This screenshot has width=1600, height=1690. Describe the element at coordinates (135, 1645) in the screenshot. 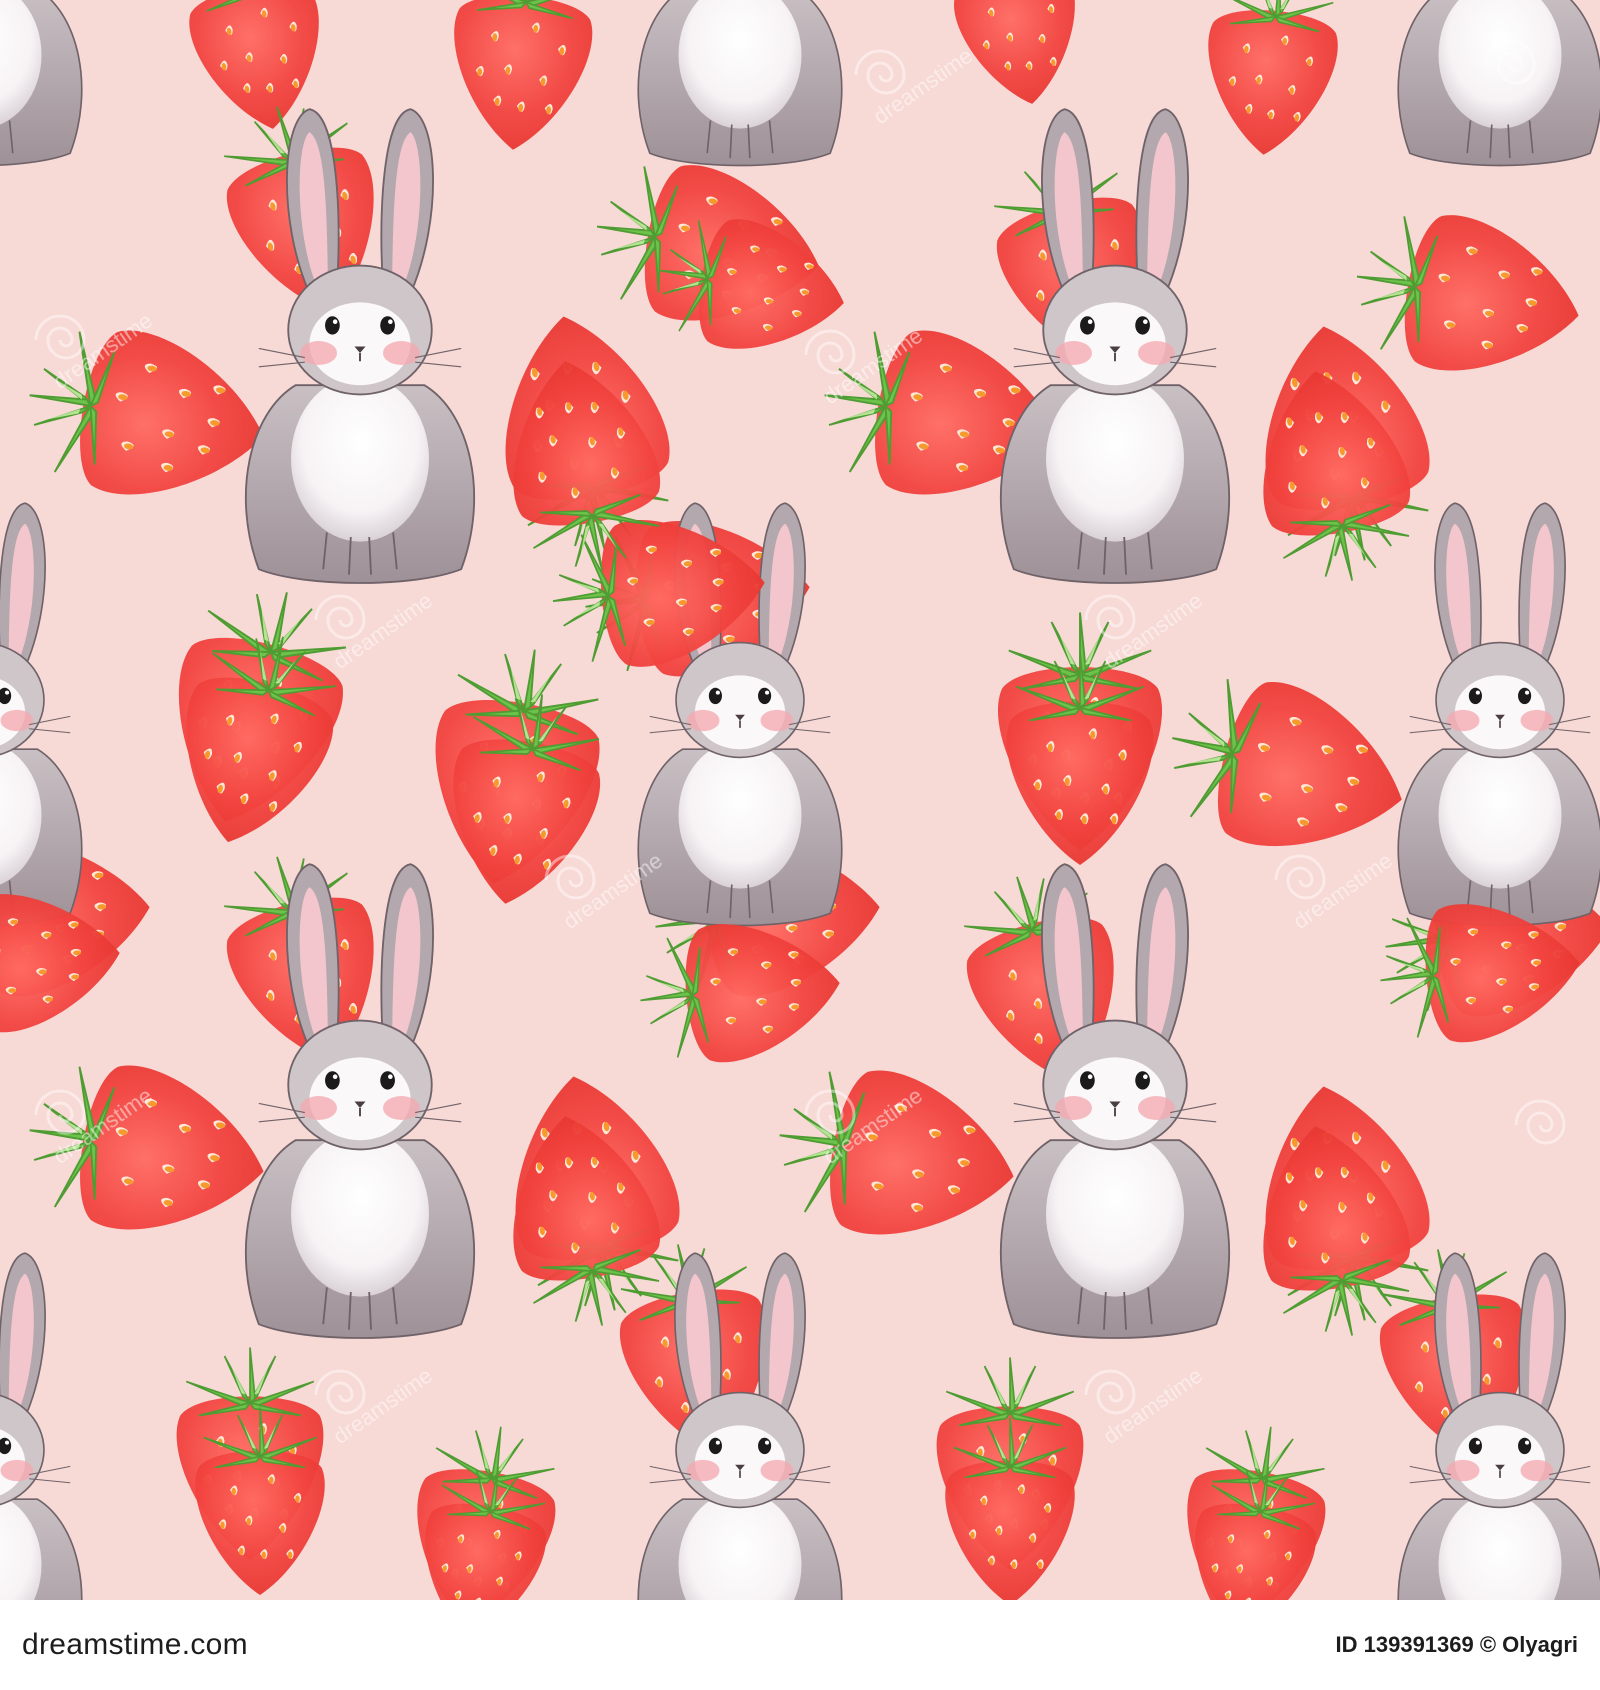

I see `brand-url: dreamstime.com` at that location.